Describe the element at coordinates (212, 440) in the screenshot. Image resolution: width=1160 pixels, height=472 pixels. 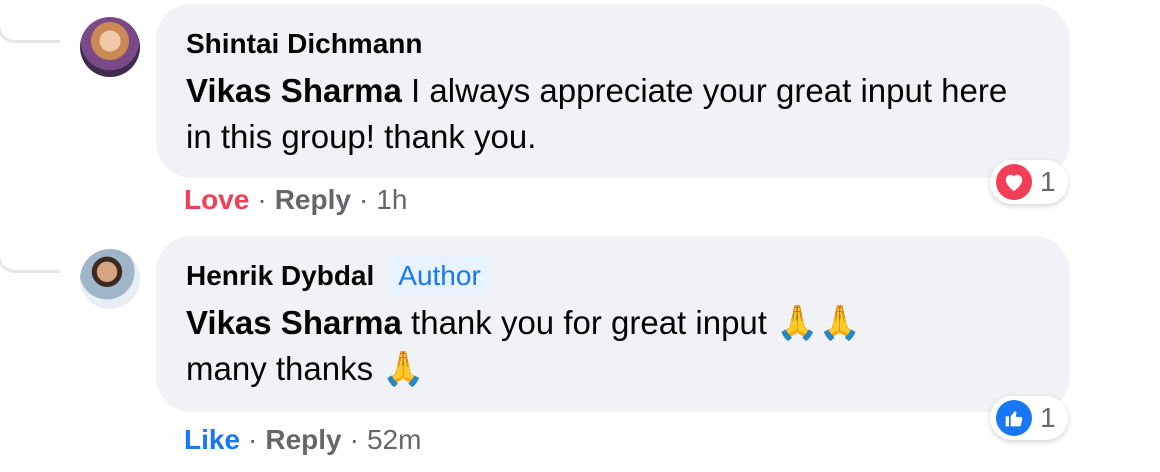
I see `like-button: Like` at that location.